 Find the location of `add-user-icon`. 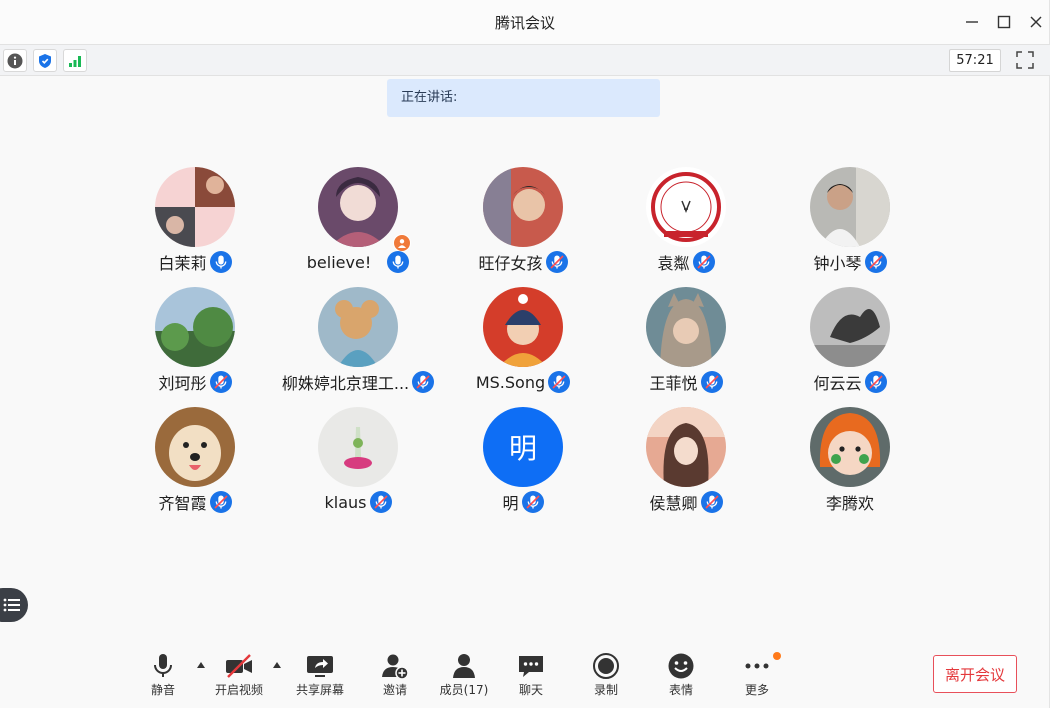

add-user-icon is located at coordinates (395, 667).